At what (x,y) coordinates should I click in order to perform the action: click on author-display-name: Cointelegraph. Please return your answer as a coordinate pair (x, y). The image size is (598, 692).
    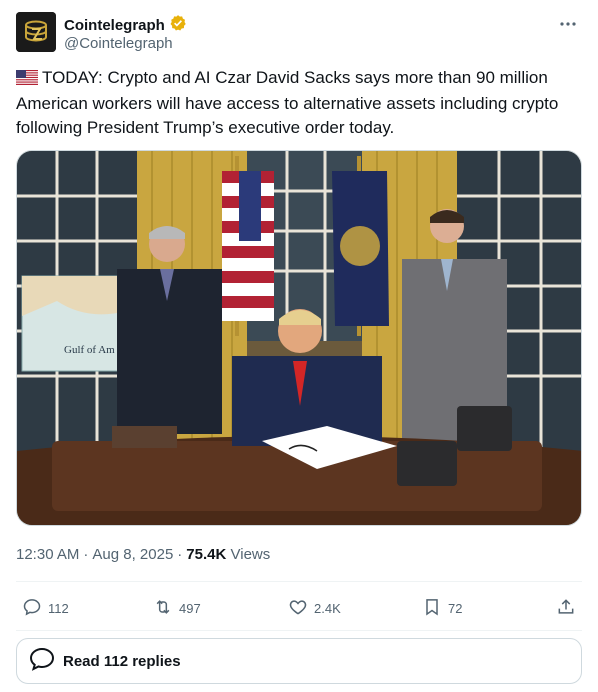
    Looking at the image, I should click on (114, 25).